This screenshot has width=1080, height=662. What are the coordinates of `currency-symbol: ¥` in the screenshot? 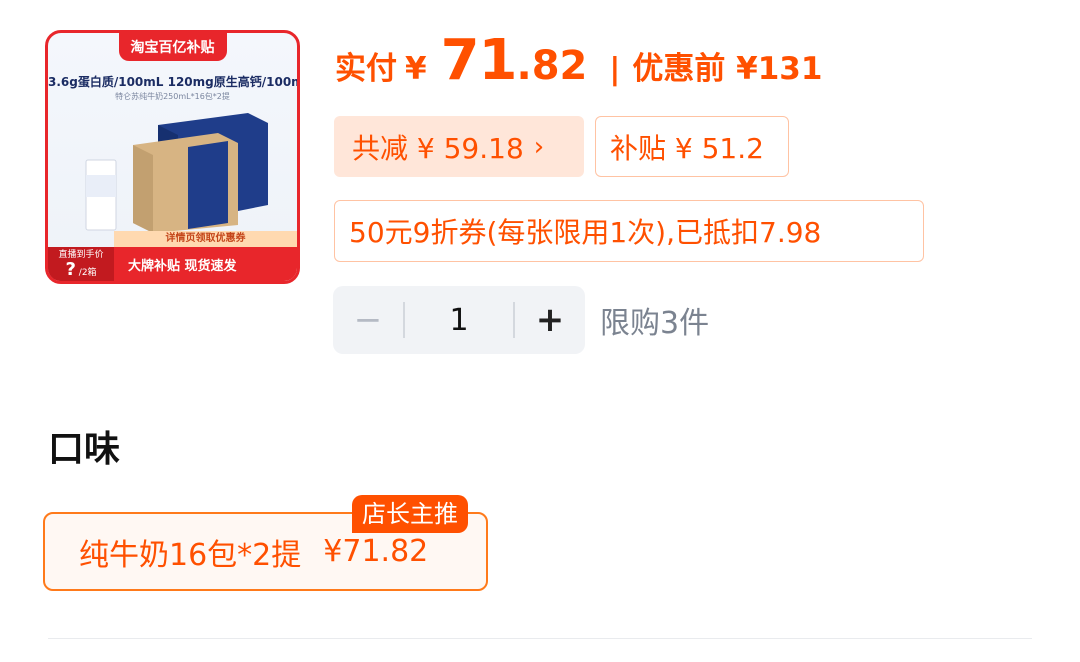 It's located at (416, 69).